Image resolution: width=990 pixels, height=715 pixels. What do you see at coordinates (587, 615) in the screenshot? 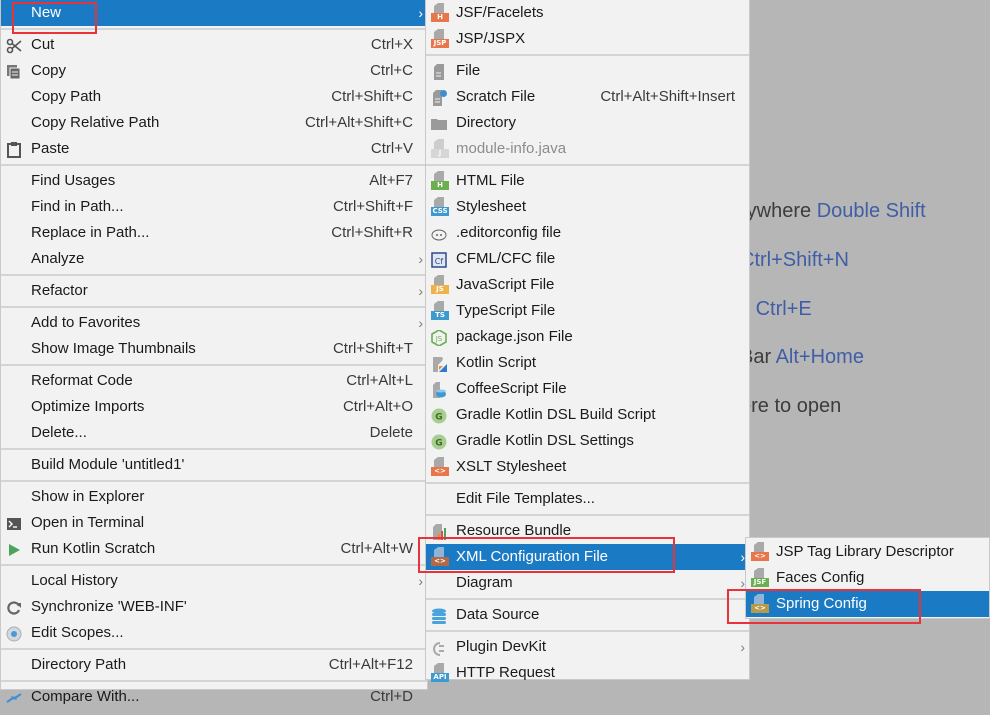
I see `new-item-data-source: Data Source` at bounding box center [587, 615].